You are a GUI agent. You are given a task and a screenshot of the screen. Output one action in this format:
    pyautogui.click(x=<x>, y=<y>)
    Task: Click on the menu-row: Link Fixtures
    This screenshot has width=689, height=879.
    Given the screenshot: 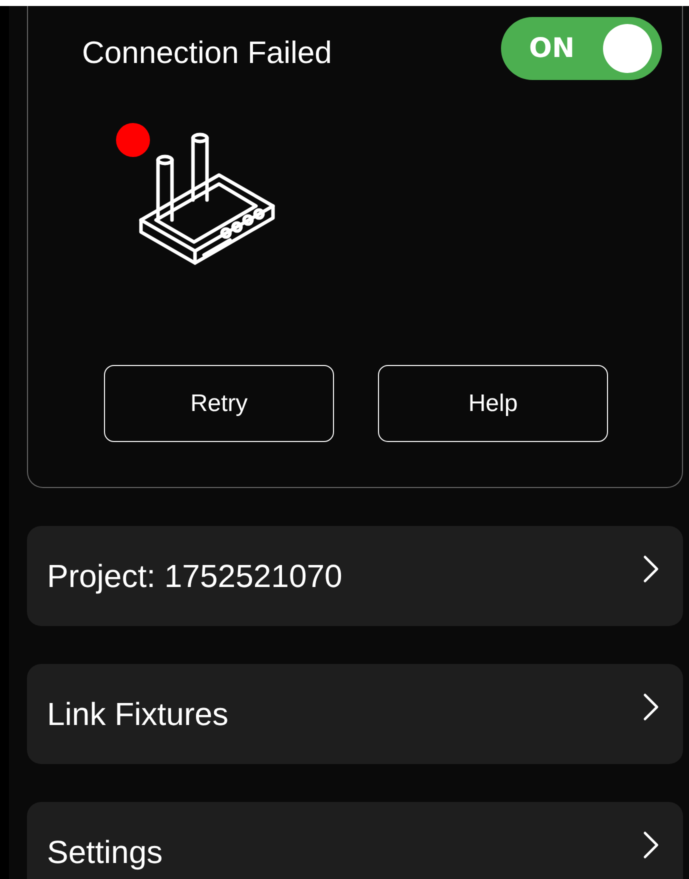 What is the action you would take?
    pyautogui.click(x=355, y=714)
    